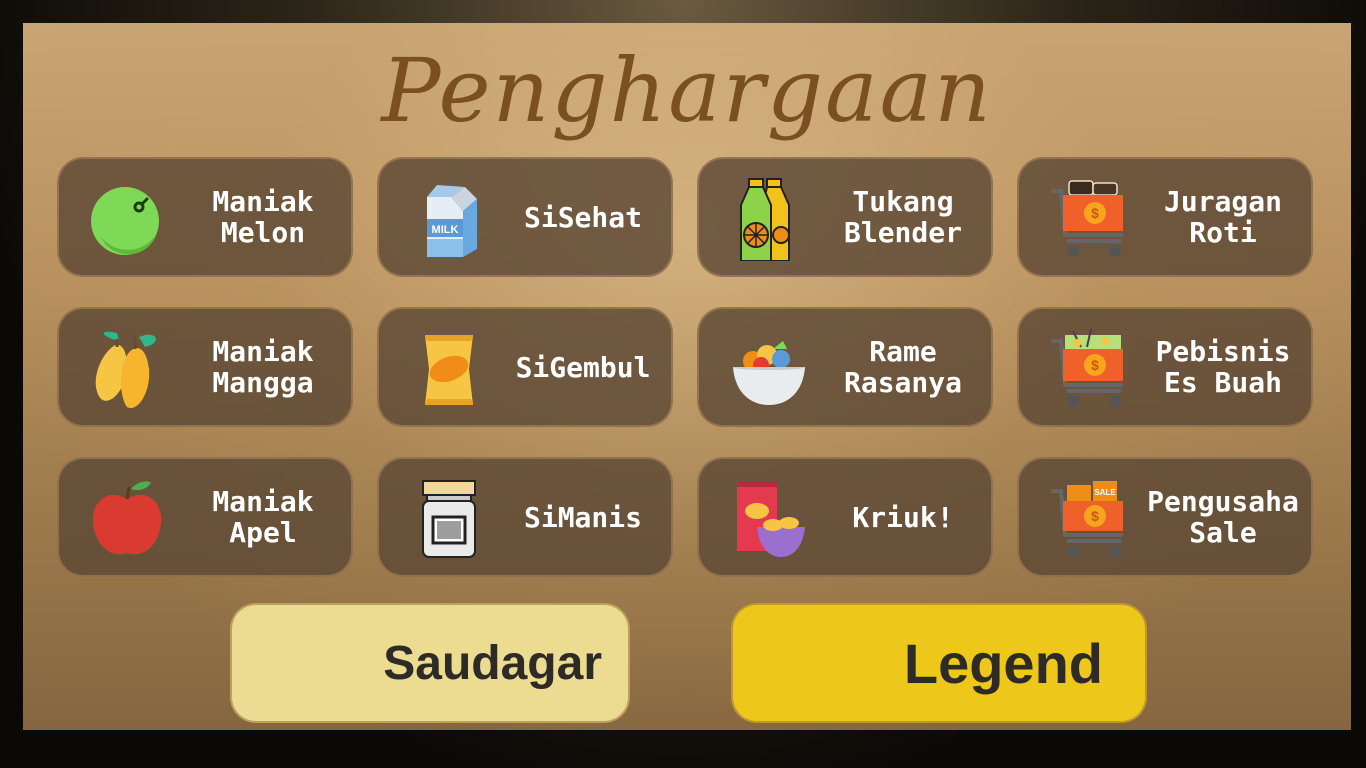 The height and width of the screenshot is (768, 1366). Describe the element at coordinates (205, 517) in the screenshot. I see `achievement-card-maniak-apel: Maniak Apel` at that location.